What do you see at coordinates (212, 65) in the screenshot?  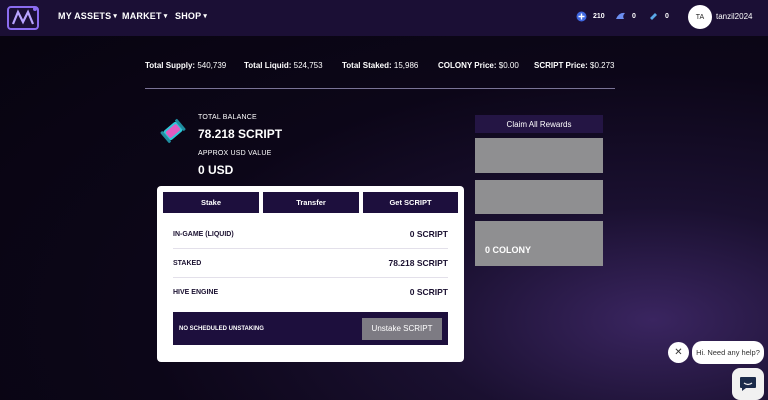 I see `stat-total-supply-value: 540,739` at bounding box center [212, 65].